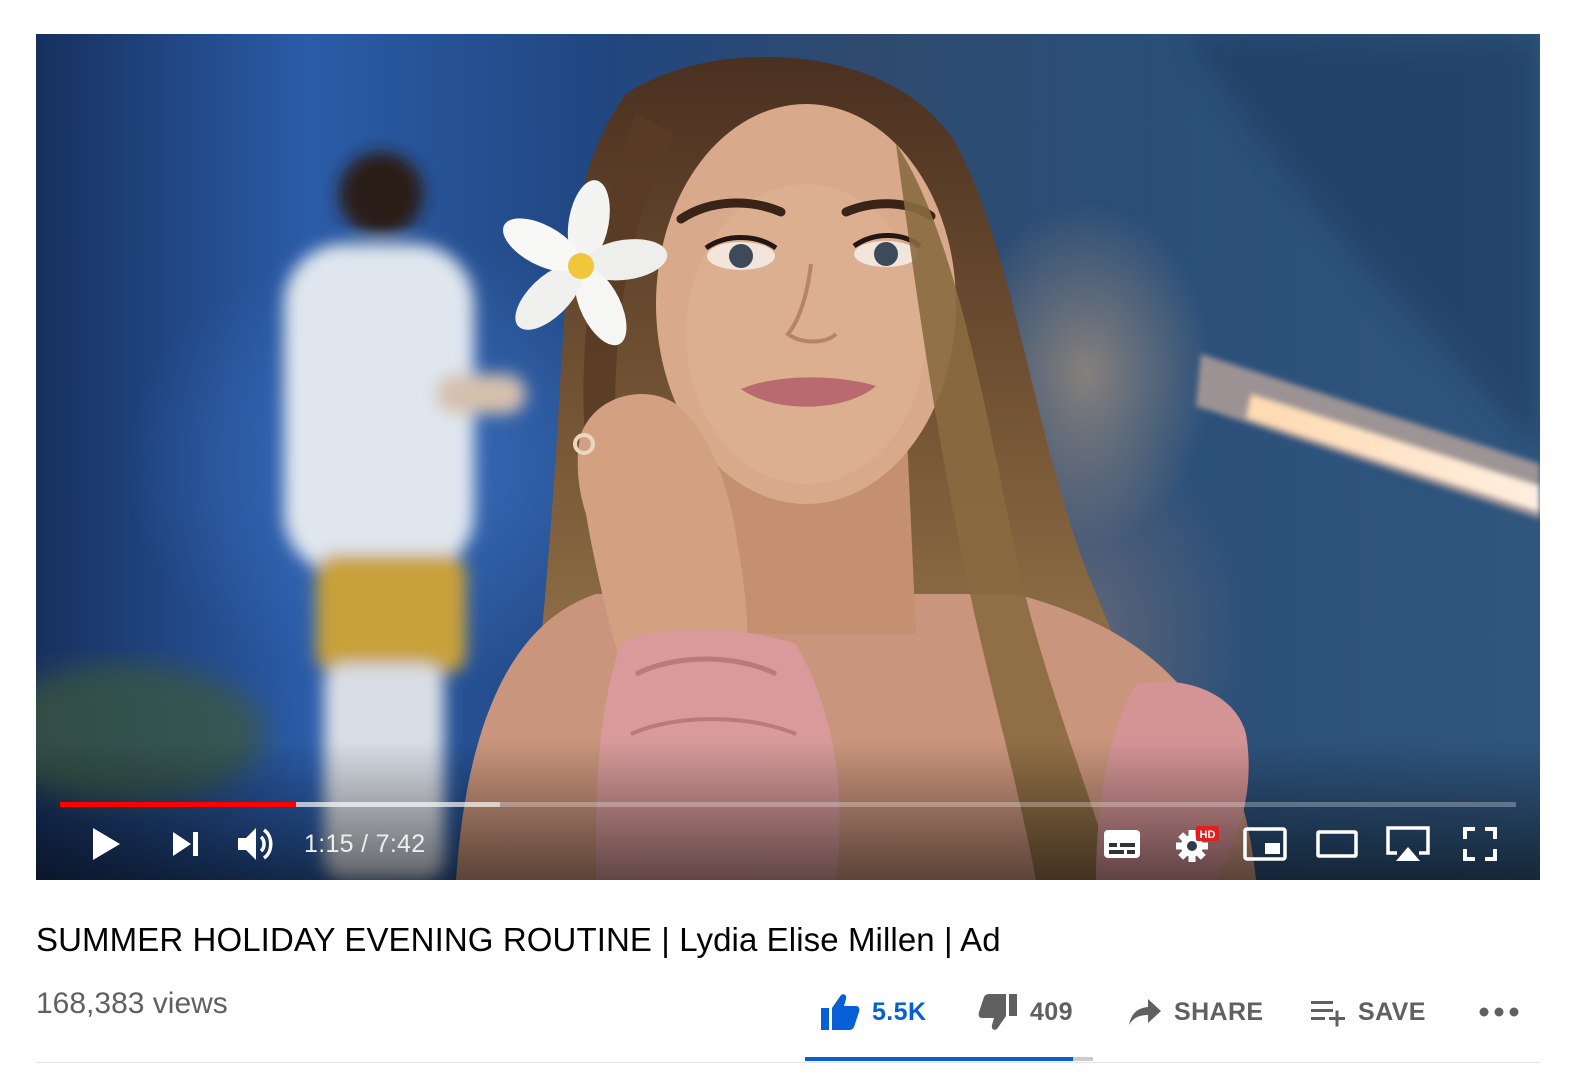 This screenshot has width=1578, height=1084. What do you see at coordinates (400, 844) in the screenshot?
I see `time-total: 7:42` at bounding box center [400, 844].